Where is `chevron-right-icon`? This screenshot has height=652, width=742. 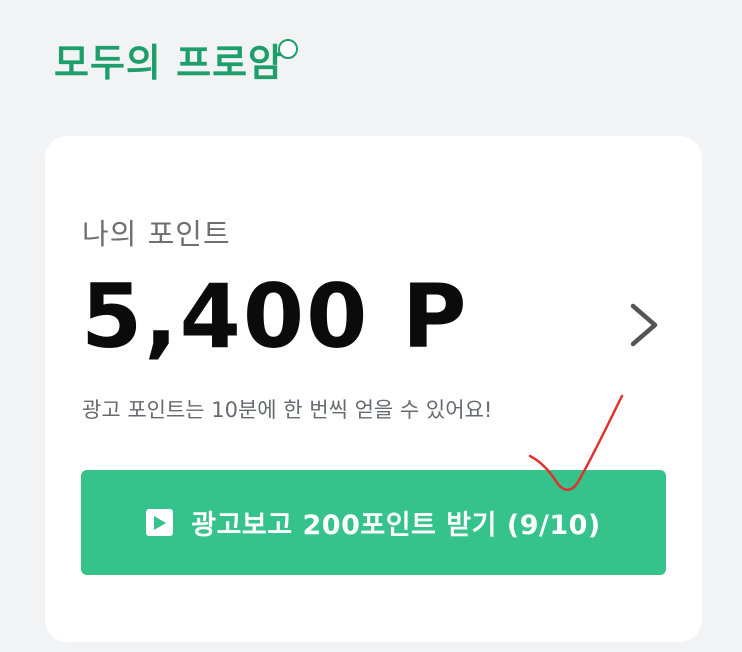
chevron-right-icon is located at coordinates (643, 325).